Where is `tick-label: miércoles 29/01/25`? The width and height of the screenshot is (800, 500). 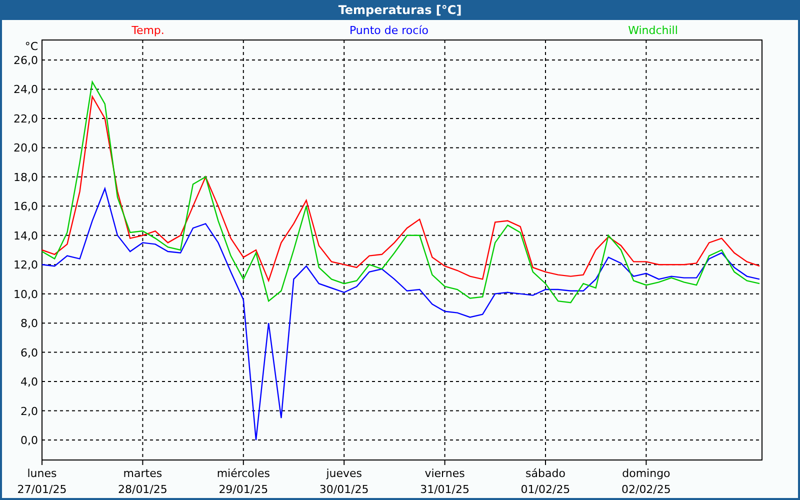 tick-label: miércoles 29/01/25 is located at coordinates (243, 481).